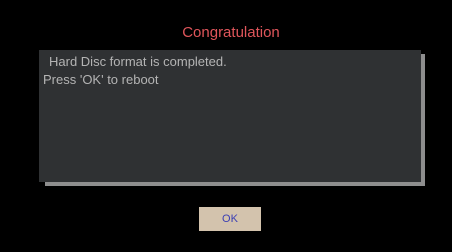 Image resolution: width=452 pixels, height=252 pixels. I want to click on message-line-format-complete: Hard Disc format is completed., so click(138, 61).